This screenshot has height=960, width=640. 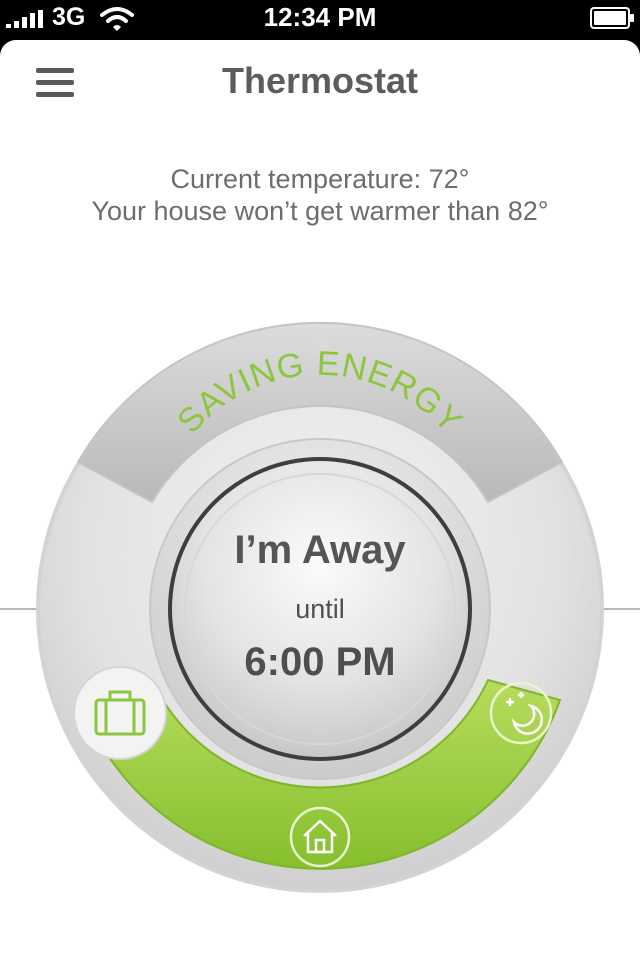 I want to click on battery-icon, so click(x=612, y=18).